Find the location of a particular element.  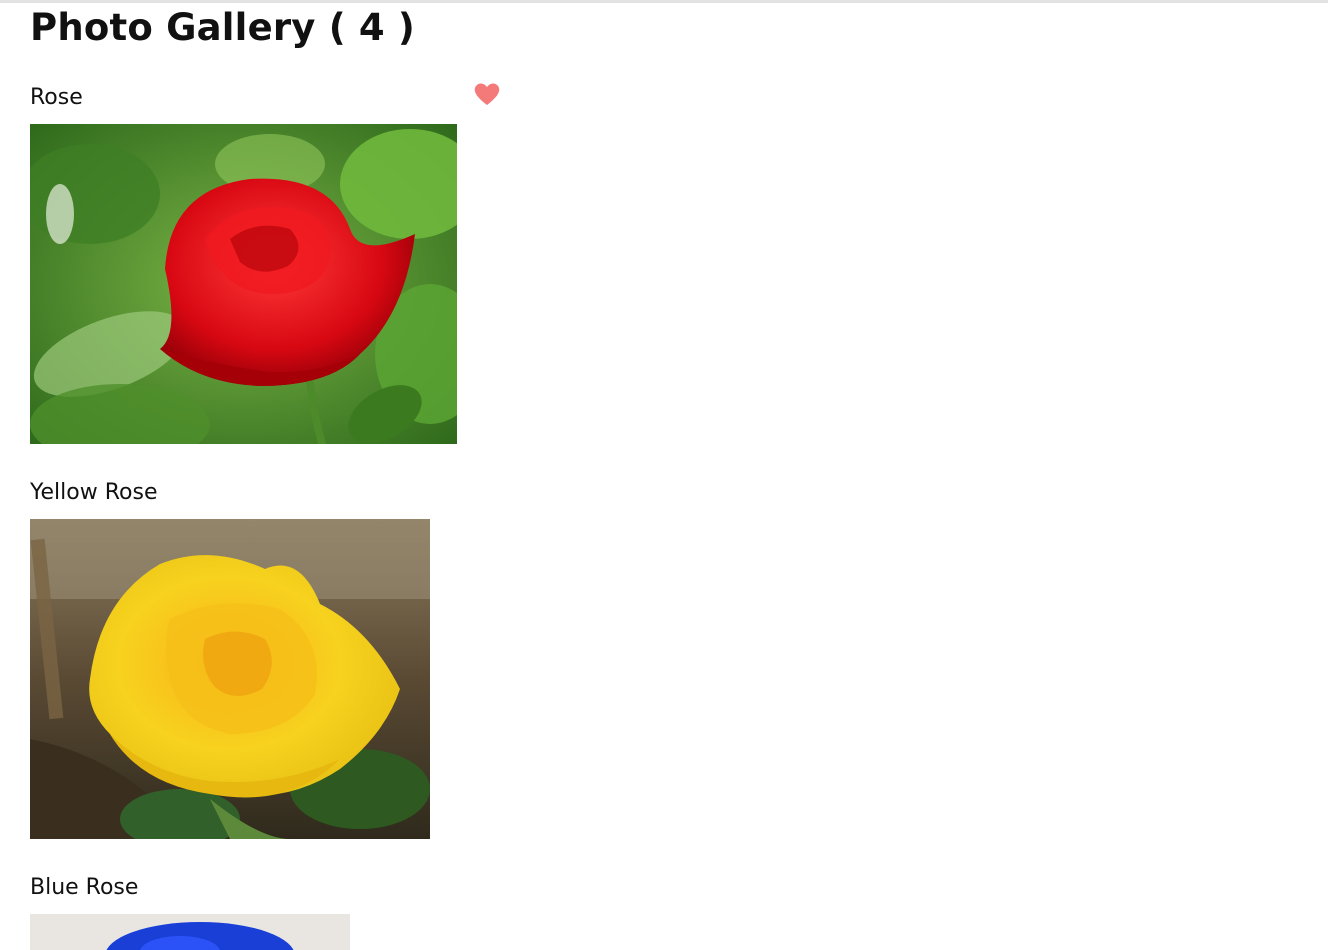

top-divider is located at coordinates (664, 1).